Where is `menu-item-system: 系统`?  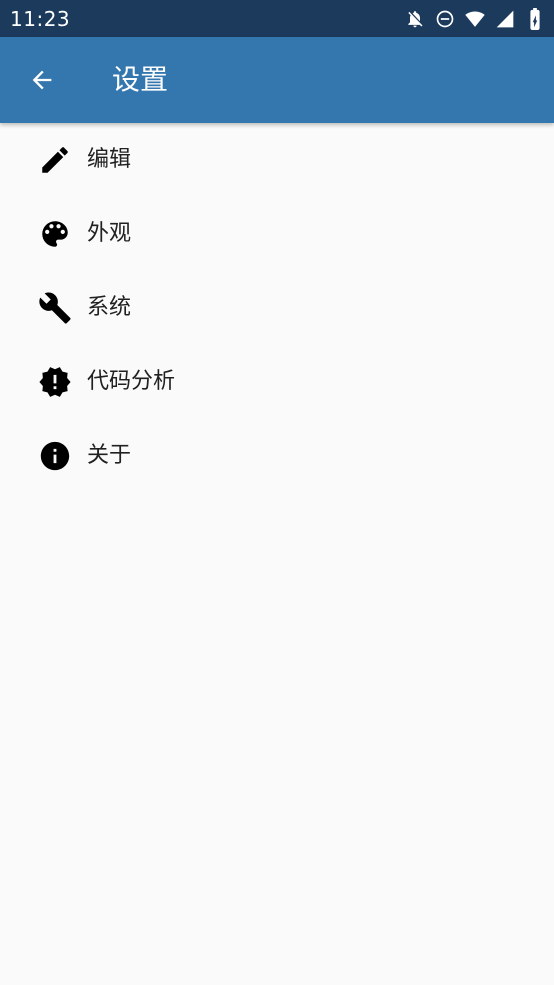 menu-item-system: 系统 is located at coordinates (277, 308).